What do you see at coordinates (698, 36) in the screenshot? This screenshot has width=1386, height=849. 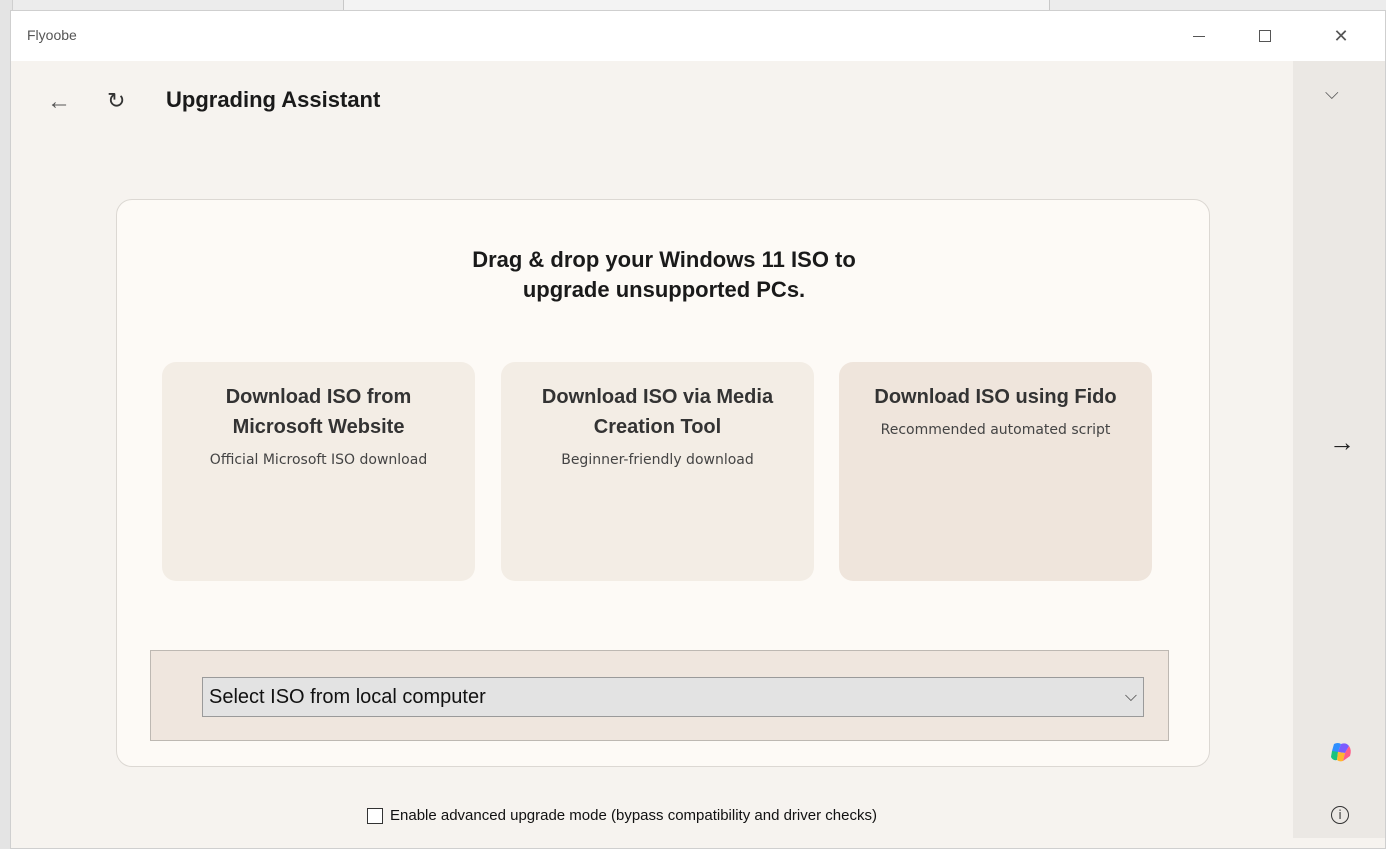 I see `title-bar: Flyoobe ✕` at bounding box center [698, 36].